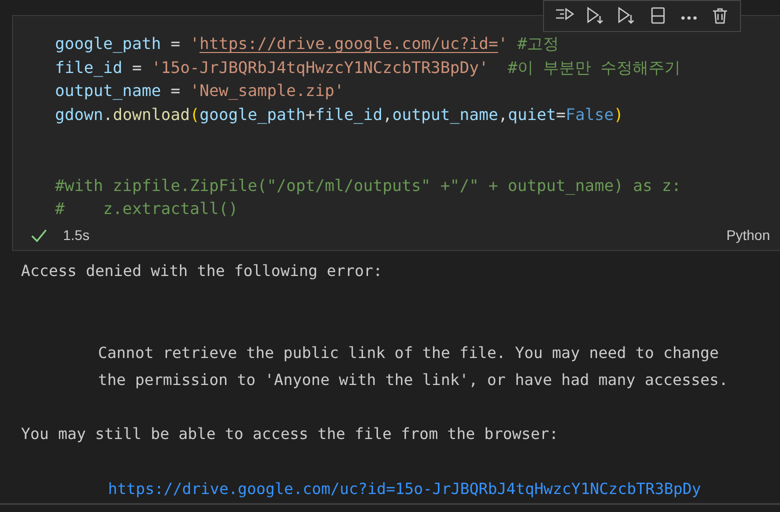  What do you see at coordinates (408, 353) in the screenshot?
I see `output-line: Cannot retrieve the public link of the file. You may need to change` at bounding box center [408, 353].